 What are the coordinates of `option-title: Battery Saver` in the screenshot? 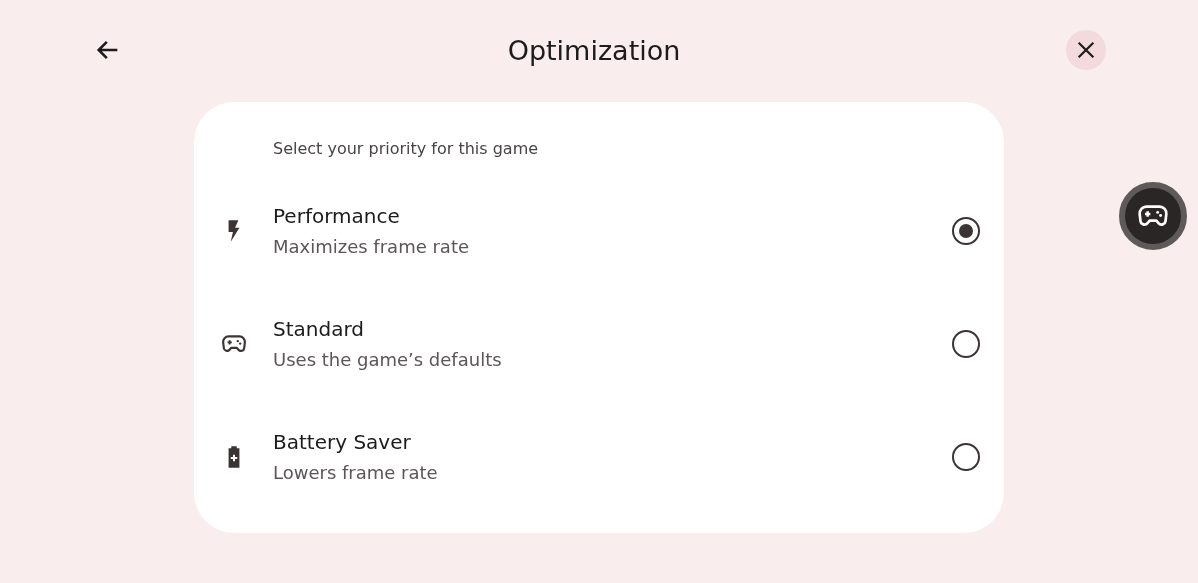 It's located at (342, 442).